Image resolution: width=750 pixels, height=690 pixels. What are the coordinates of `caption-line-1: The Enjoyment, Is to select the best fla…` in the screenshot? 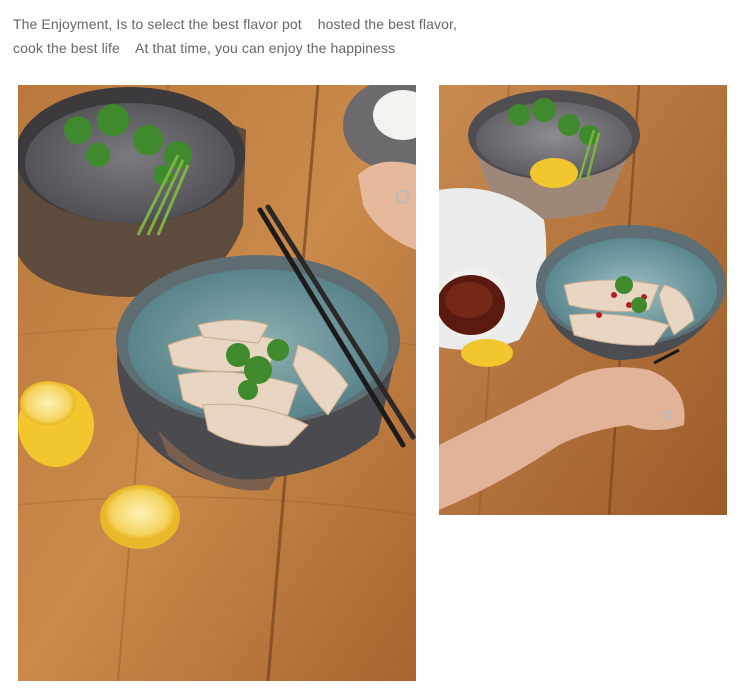 It's located at (235, 24).